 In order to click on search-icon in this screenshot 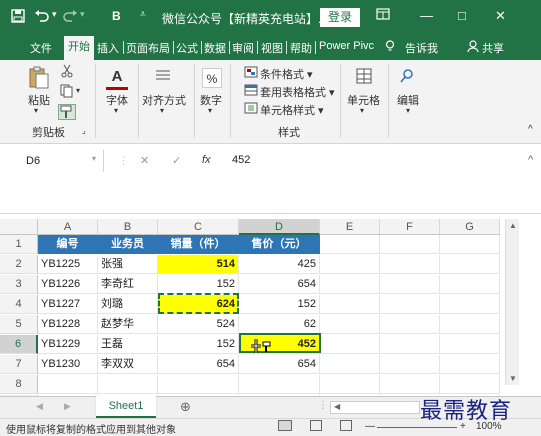, I will do `click(407, 77)`.